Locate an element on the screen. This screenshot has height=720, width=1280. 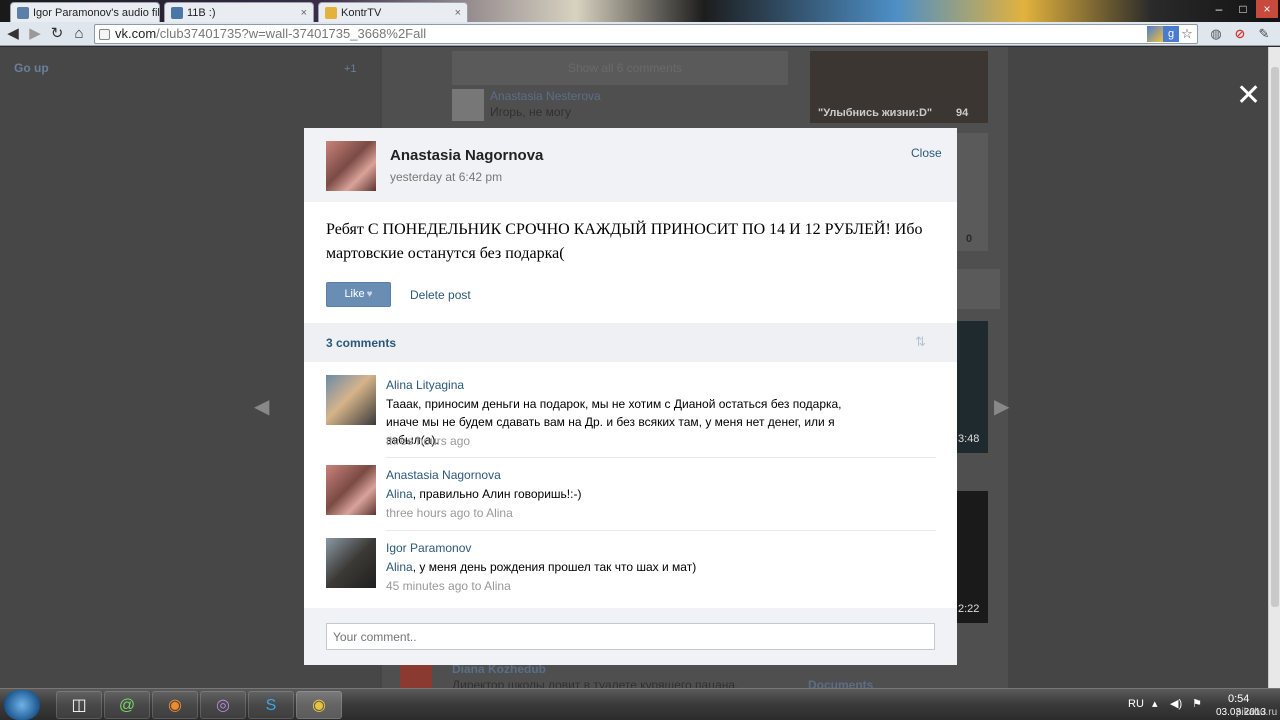
globe-icon: ◍ is located at coordinates (1216, 34).